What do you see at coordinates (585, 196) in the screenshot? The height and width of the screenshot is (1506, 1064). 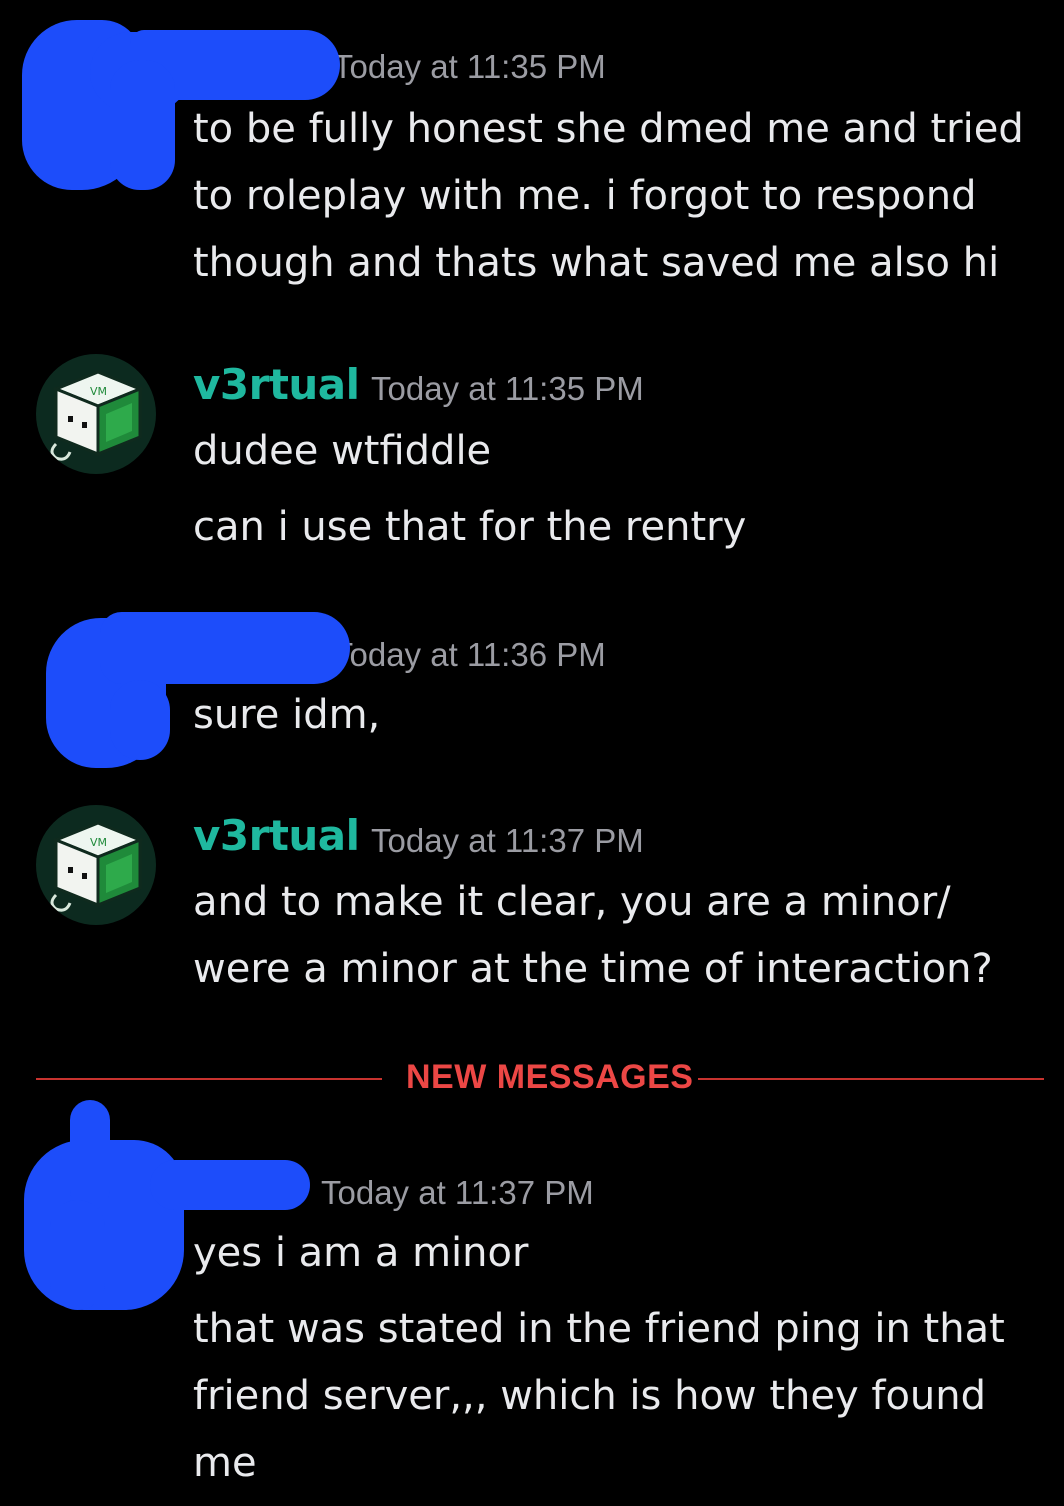 I see `message-text-line: to roleplay with me. i forgot to respond` at bounding box center [585, 196].